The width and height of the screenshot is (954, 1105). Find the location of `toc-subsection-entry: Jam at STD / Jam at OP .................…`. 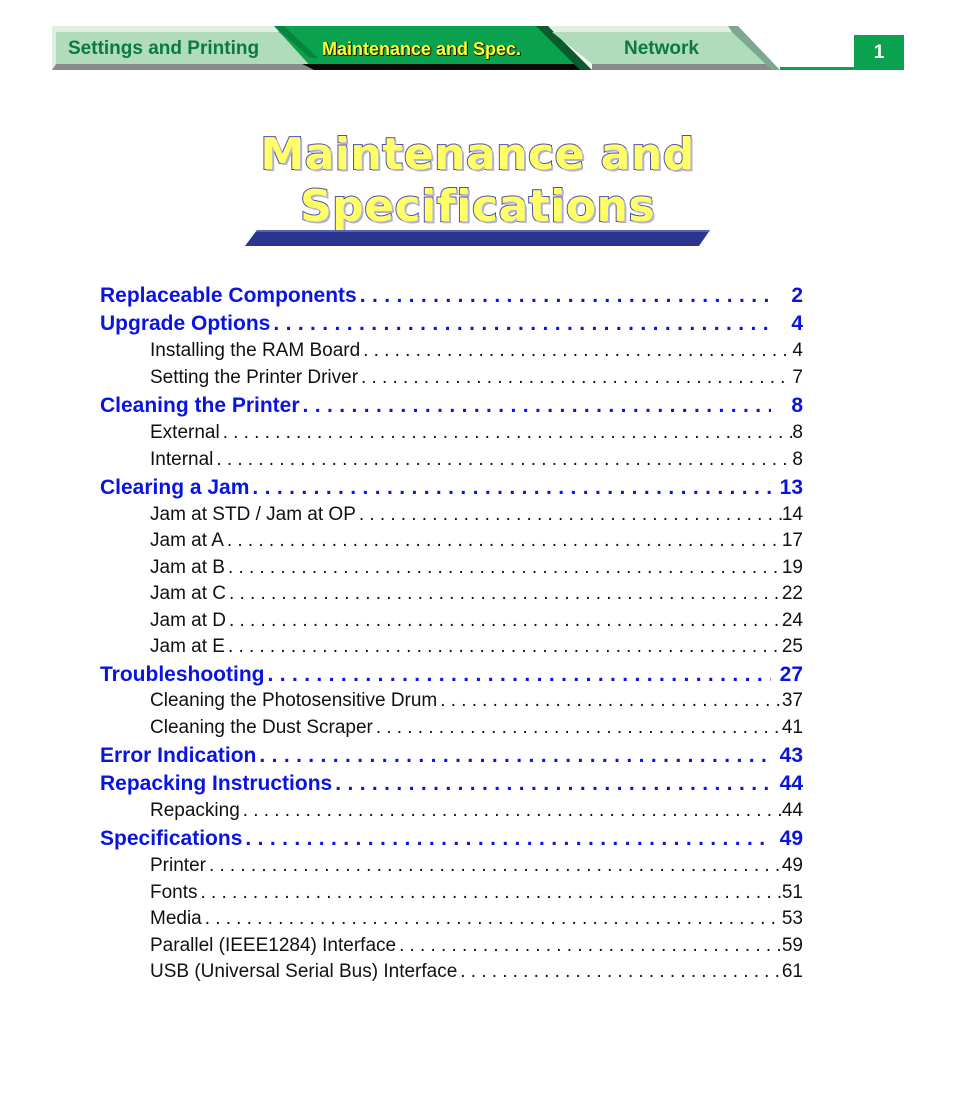

toc-subsection-entry: Jam at STD / Jam at OP .................… is located at coordinates (451, 515).